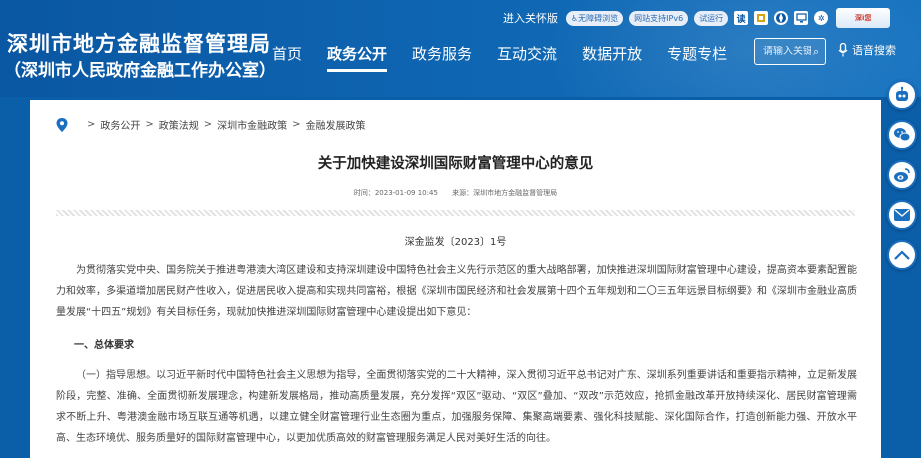 This screenshot has width=921, height=458. Describe the element at coordinates (816, 52) in the screenshot. I see `search-icon: ⌕` at that location.